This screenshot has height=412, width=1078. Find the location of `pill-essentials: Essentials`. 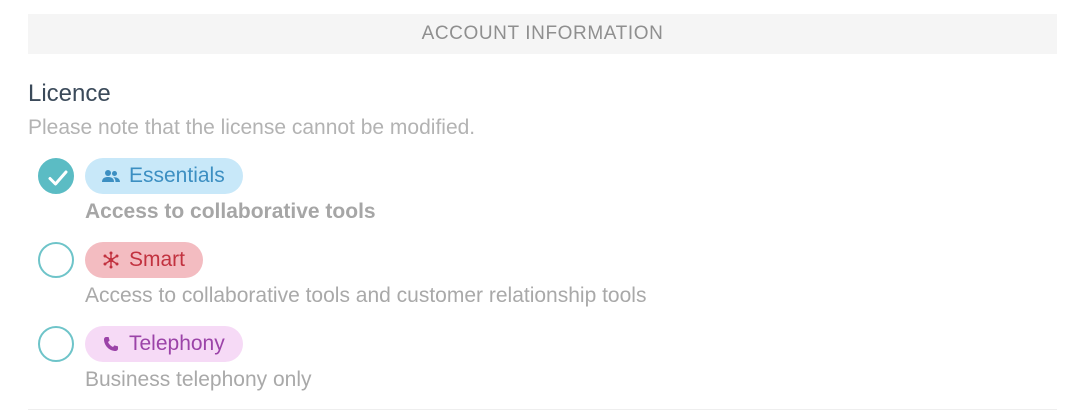

pill-essentials: Essentials is located at coordinates (164, 176).